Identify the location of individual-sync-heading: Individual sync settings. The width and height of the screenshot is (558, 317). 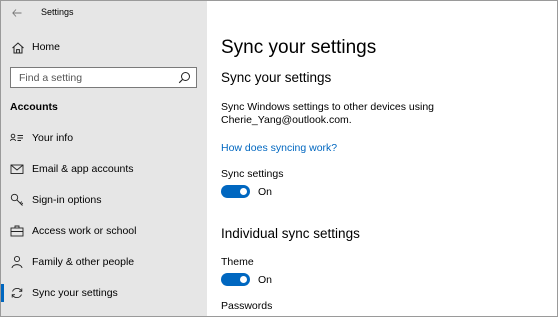
(290, 233).